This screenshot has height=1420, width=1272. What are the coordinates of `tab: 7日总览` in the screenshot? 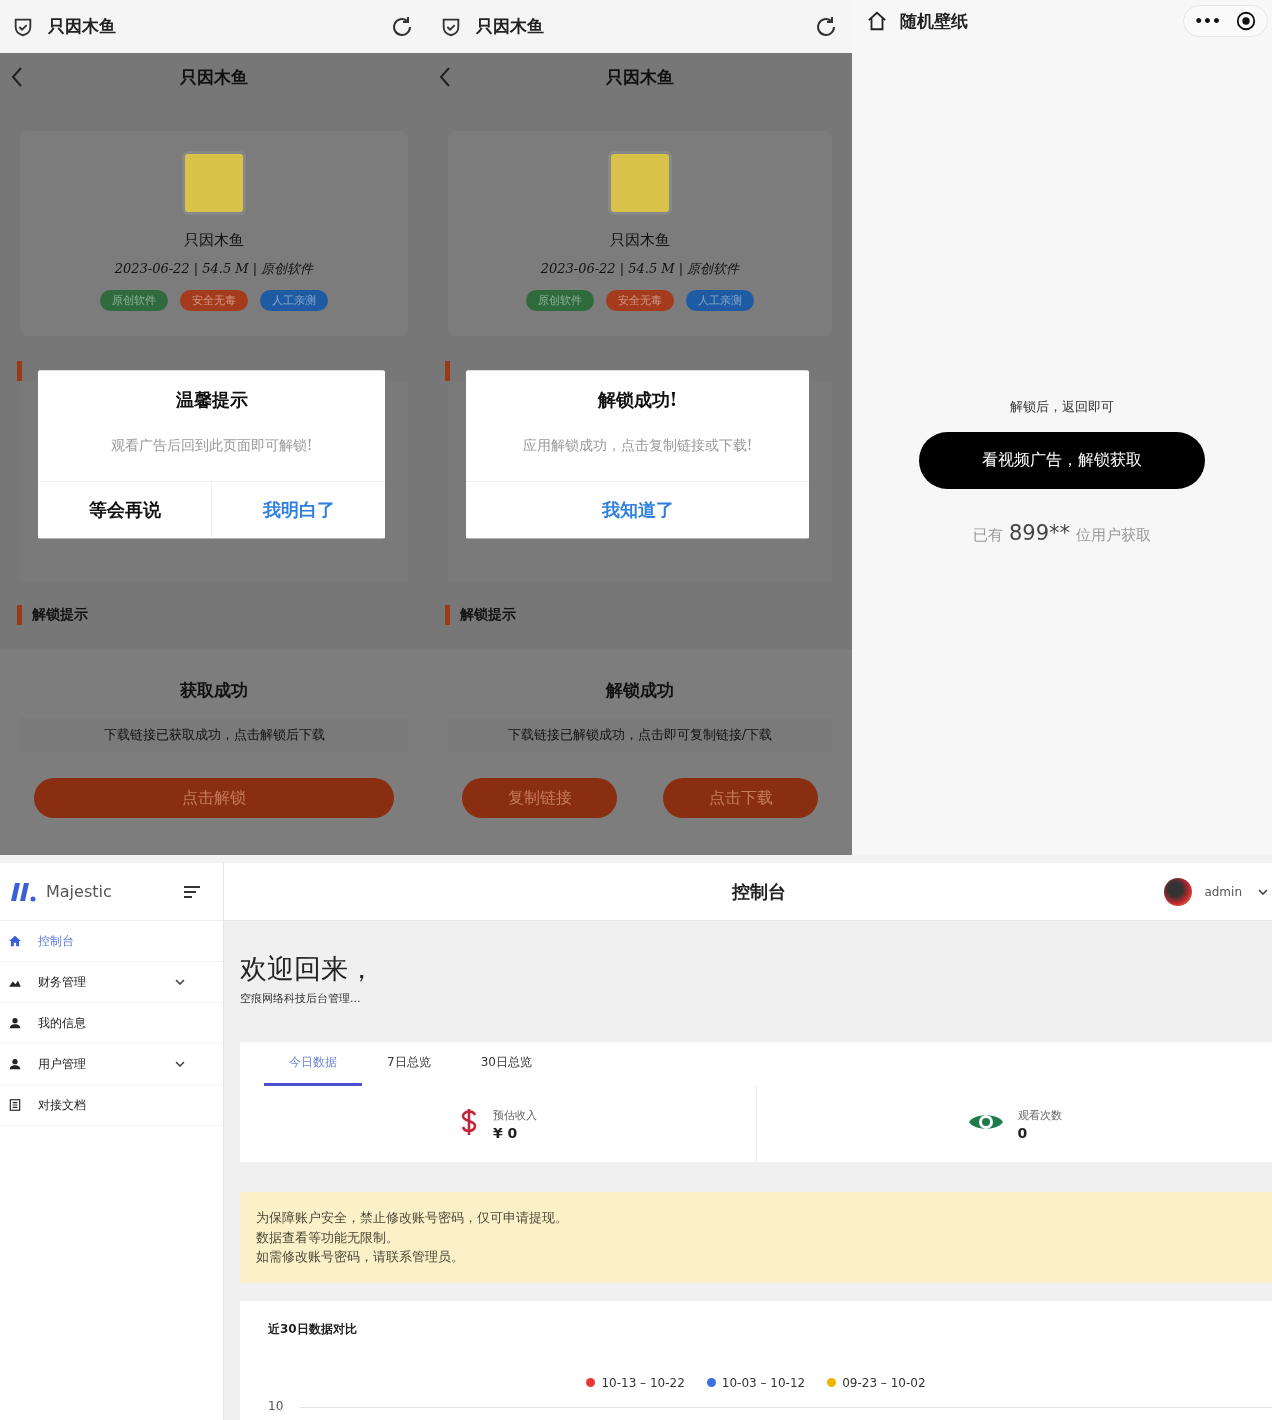 It's located at (409, 1064).